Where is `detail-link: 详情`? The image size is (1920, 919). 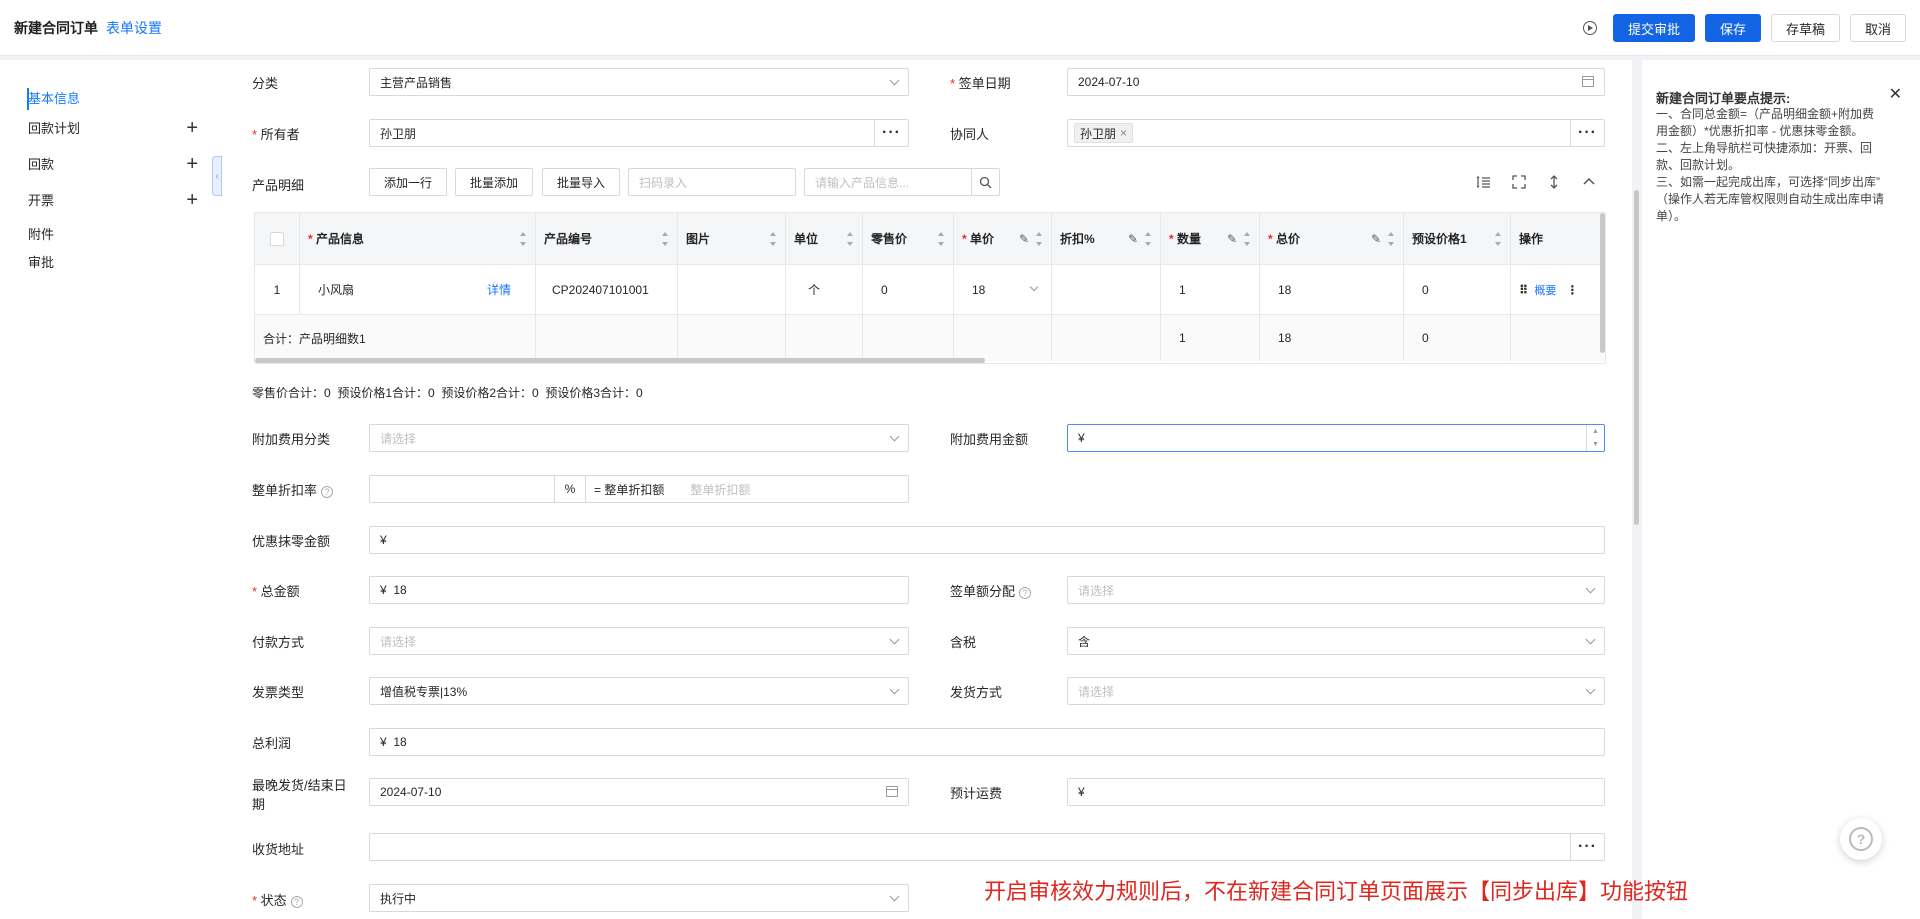 detail-link: 详情 is located at coordinates (499, 289).